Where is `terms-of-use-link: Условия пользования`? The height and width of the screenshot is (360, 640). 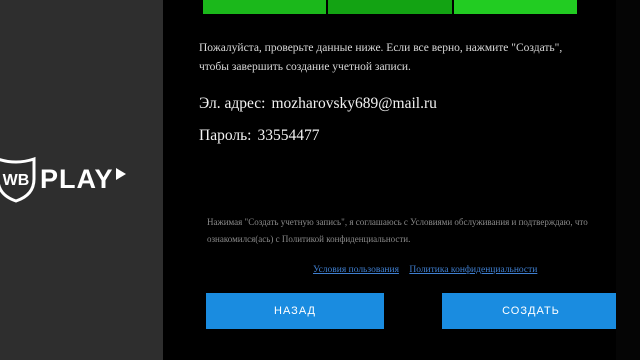 terms-of-use-link: Условия пользования is located at coordinates (356, 270).